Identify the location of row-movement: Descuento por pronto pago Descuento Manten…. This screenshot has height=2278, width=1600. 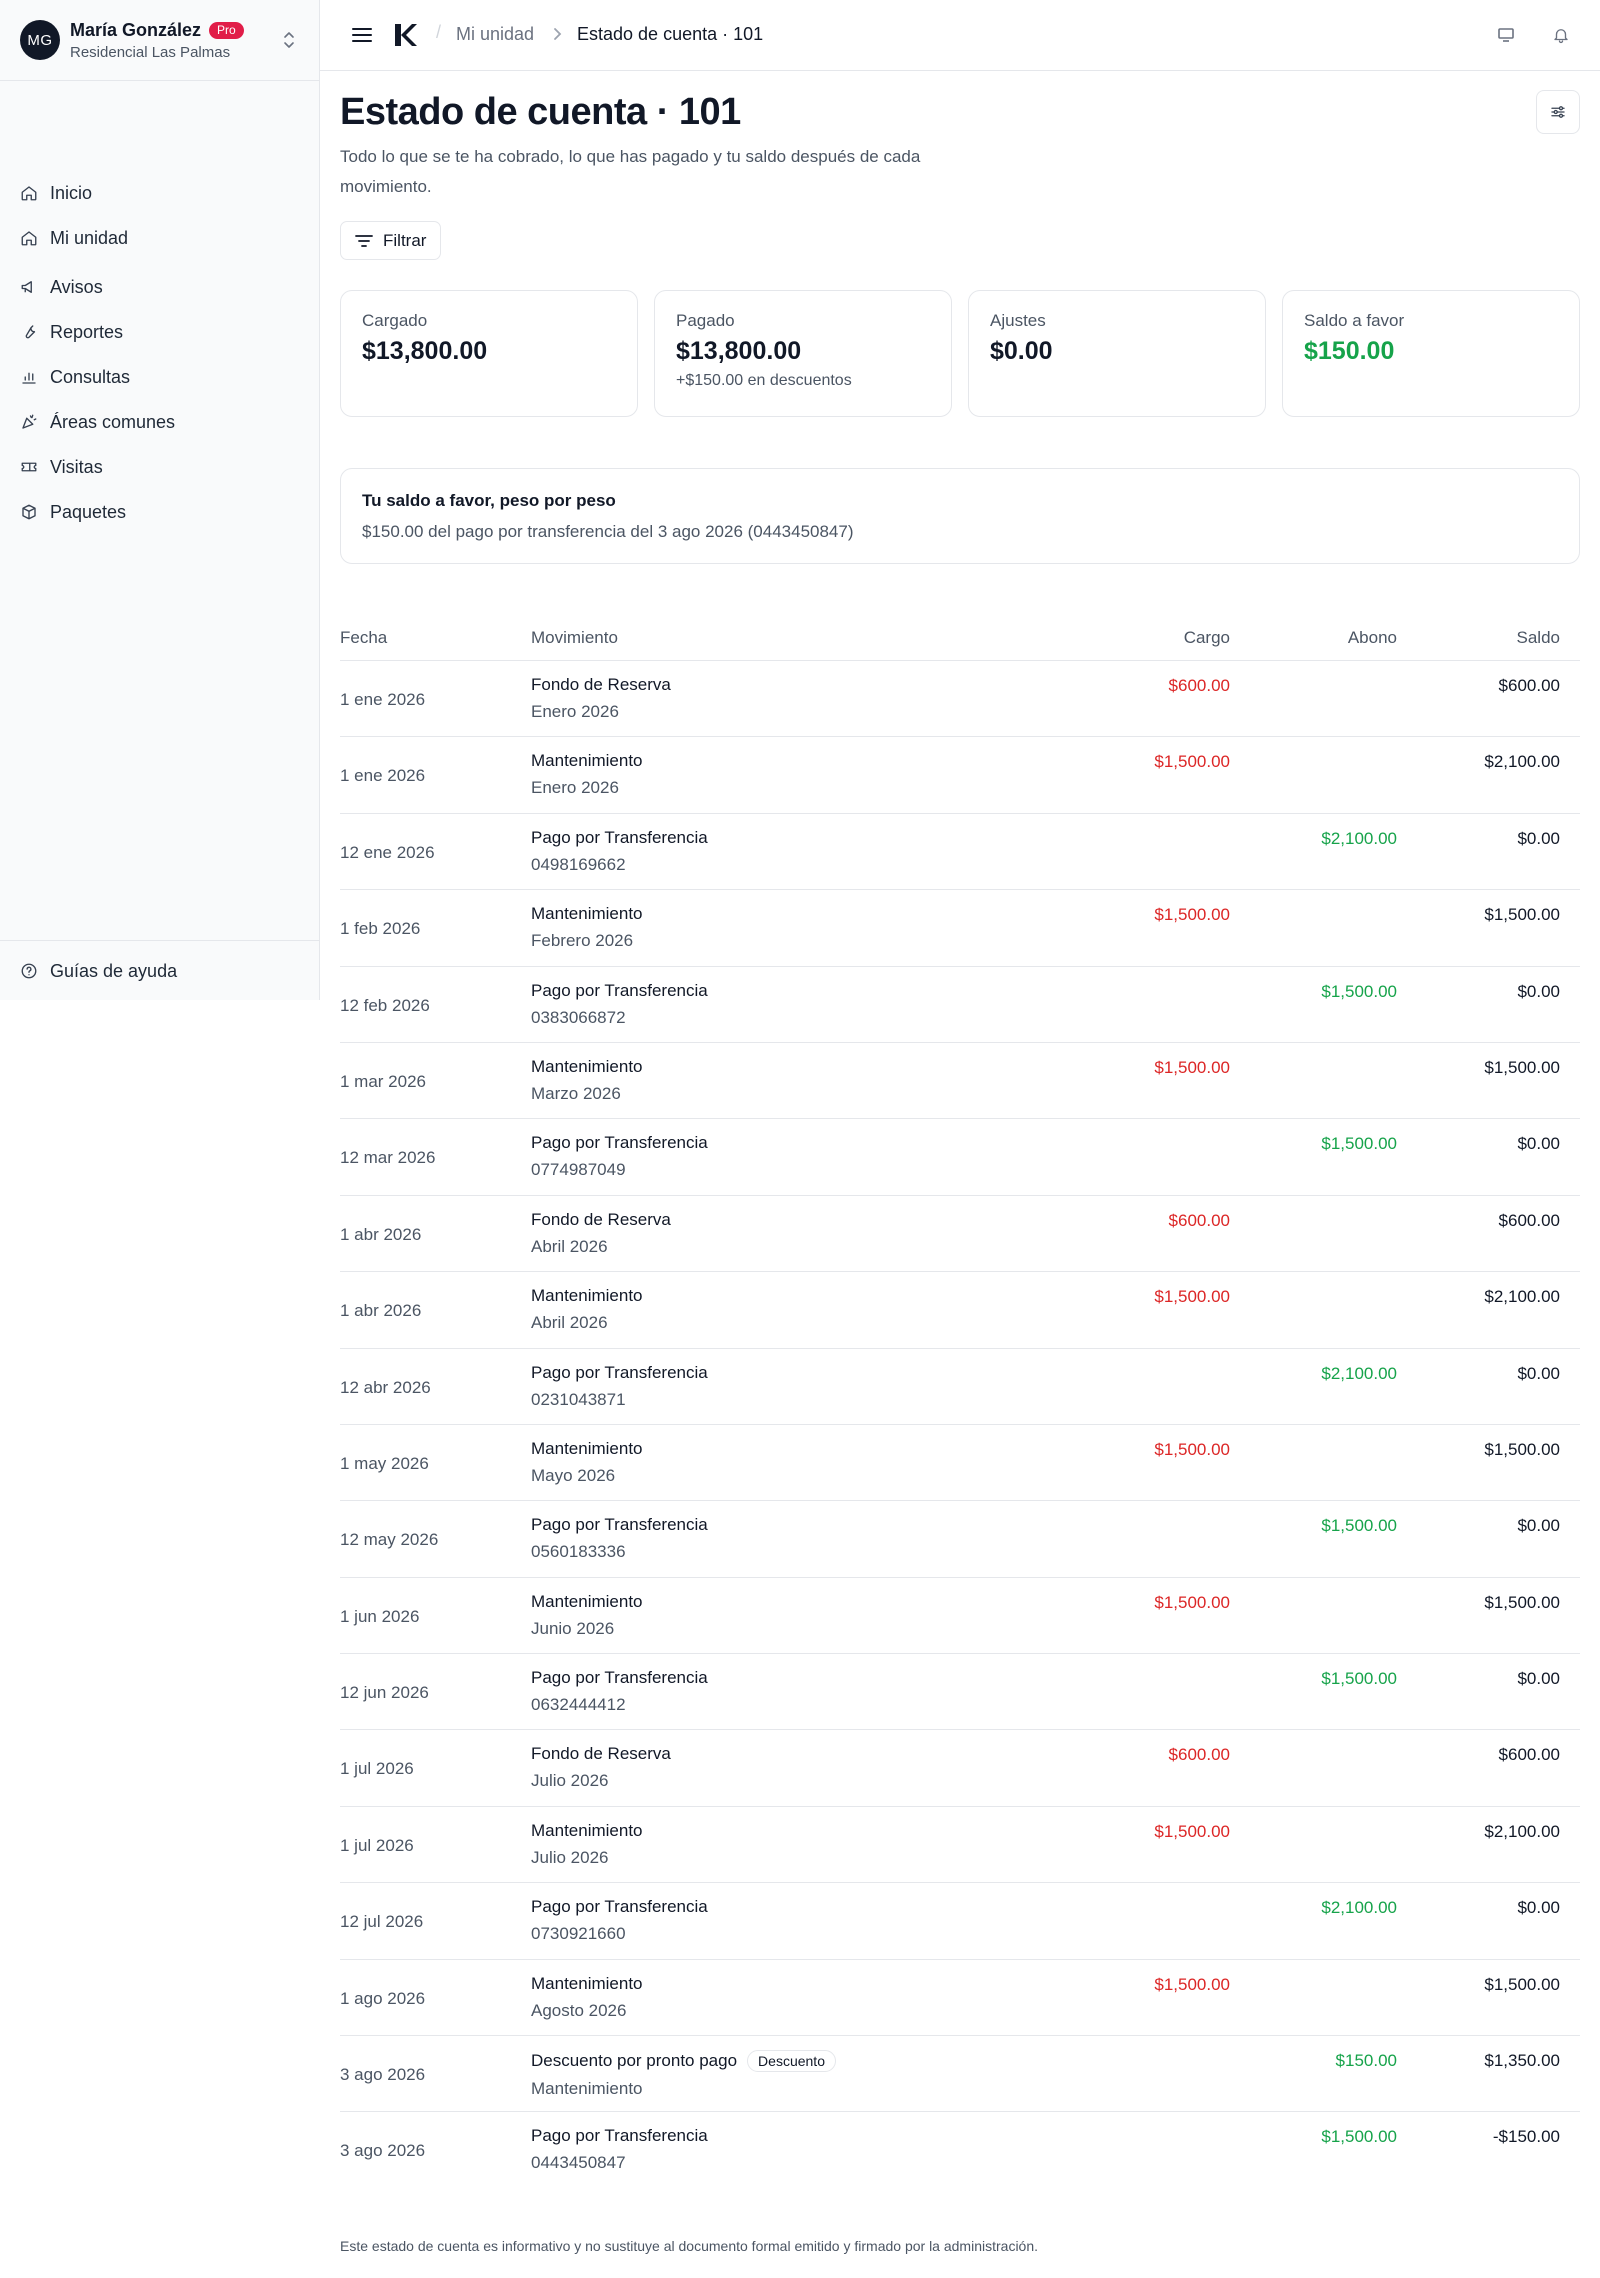
(683, 2074).